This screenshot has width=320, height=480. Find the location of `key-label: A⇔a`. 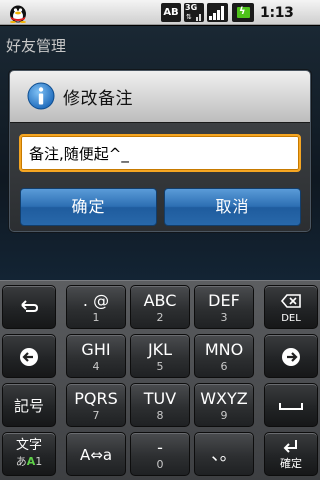

key-label: A⇔a is located at coordinates (96, 455).